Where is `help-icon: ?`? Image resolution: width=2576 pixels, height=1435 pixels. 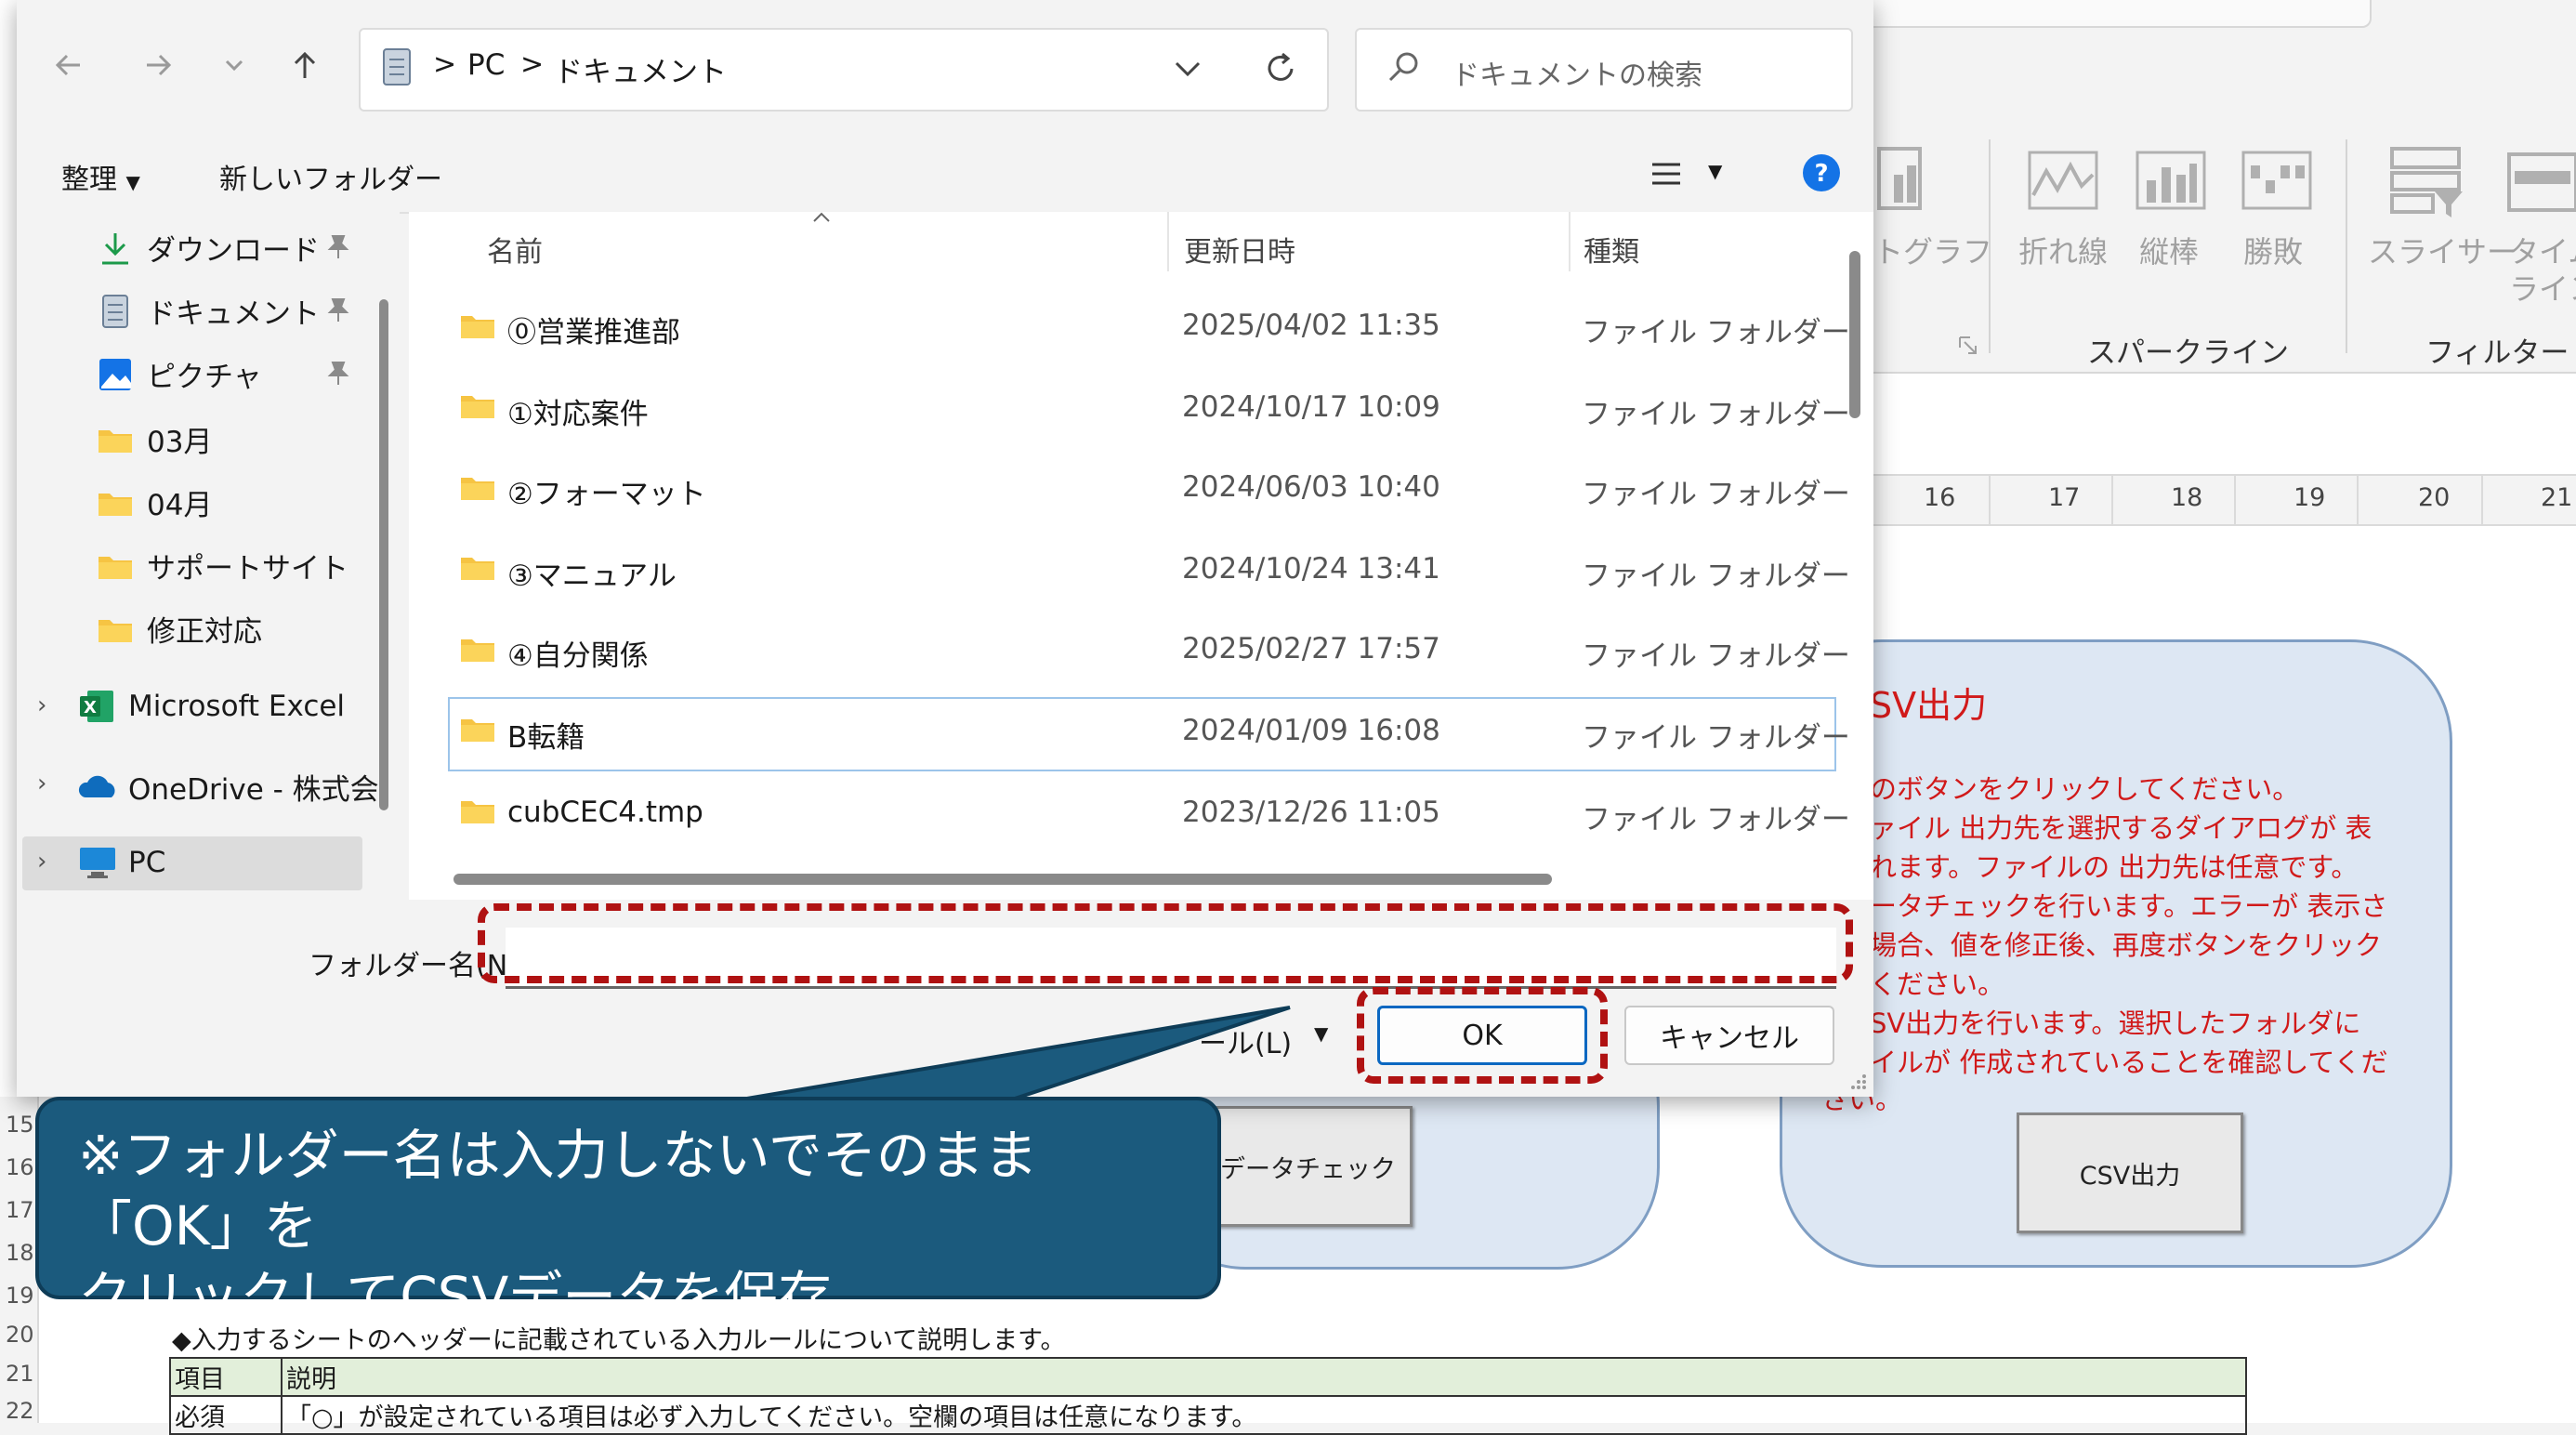 help-icon: ? is located at coordinates (1821, 172).